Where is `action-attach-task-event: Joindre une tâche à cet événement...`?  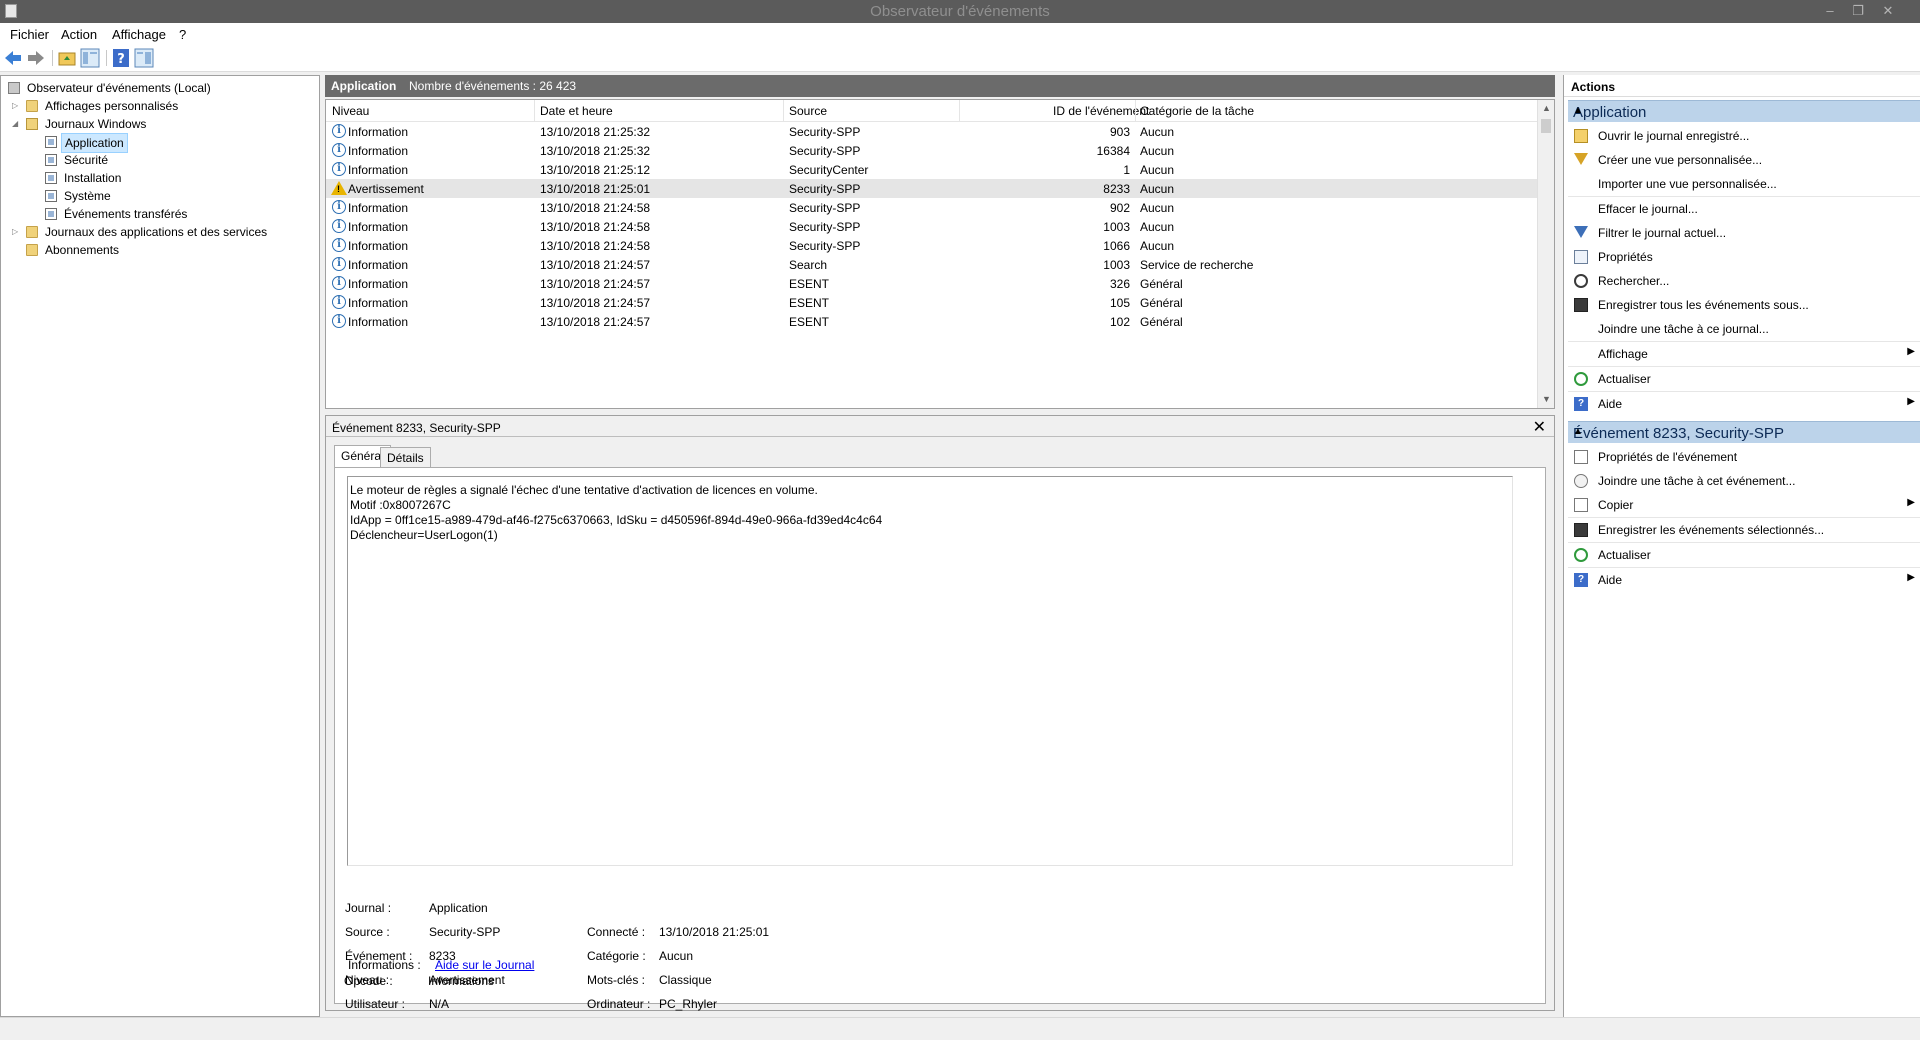 action-attach-task-event: Joindre une tâche à cet événement... is located at coordinates (1744, 481).